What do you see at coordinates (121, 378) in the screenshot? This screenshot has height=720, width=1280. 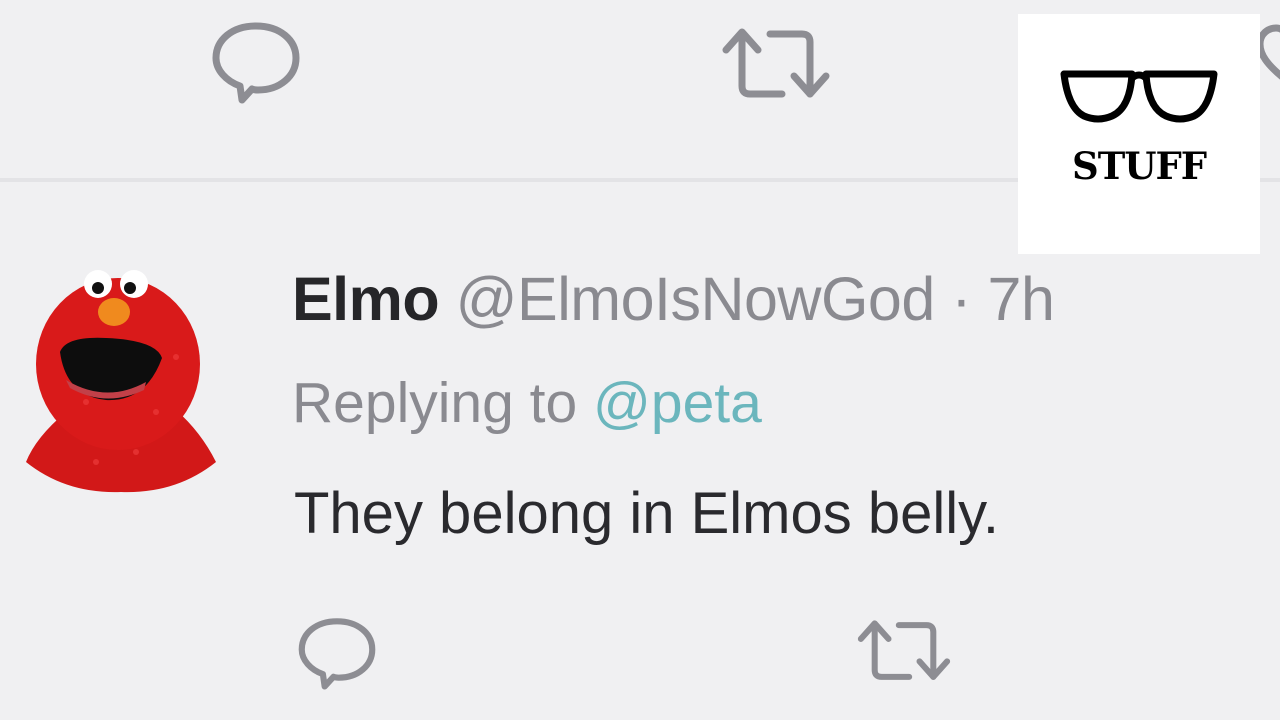 I see `elmo-avatar` at bounding box center [121, 378].